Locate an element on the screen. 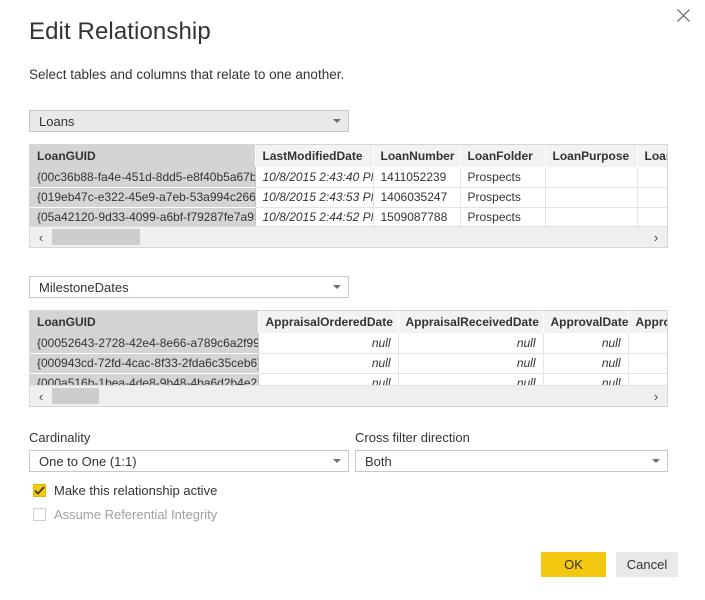  make-relationship-active-checkbox: Make this relationship active is located at coordinates (125, 490).